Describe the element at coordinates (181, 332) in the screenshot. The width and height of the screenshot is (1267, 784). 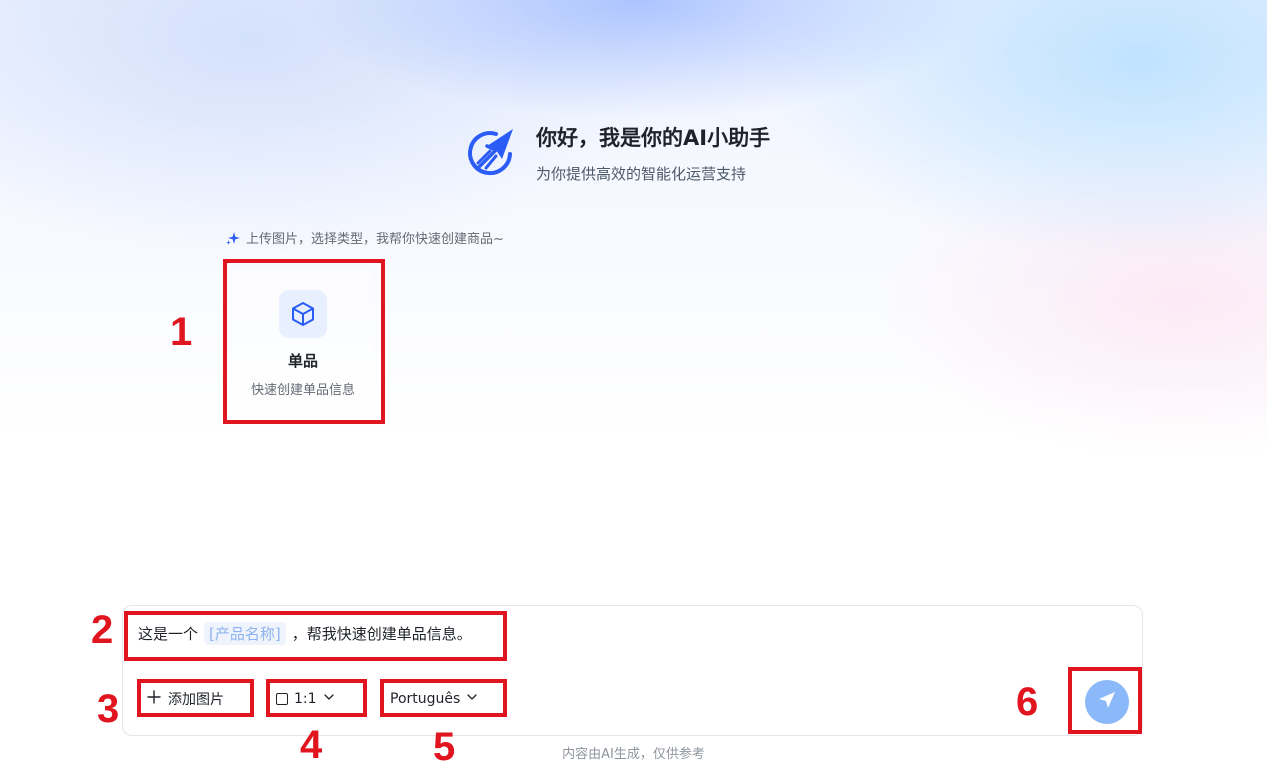
I see `annotation-number-1: 1` at that location.